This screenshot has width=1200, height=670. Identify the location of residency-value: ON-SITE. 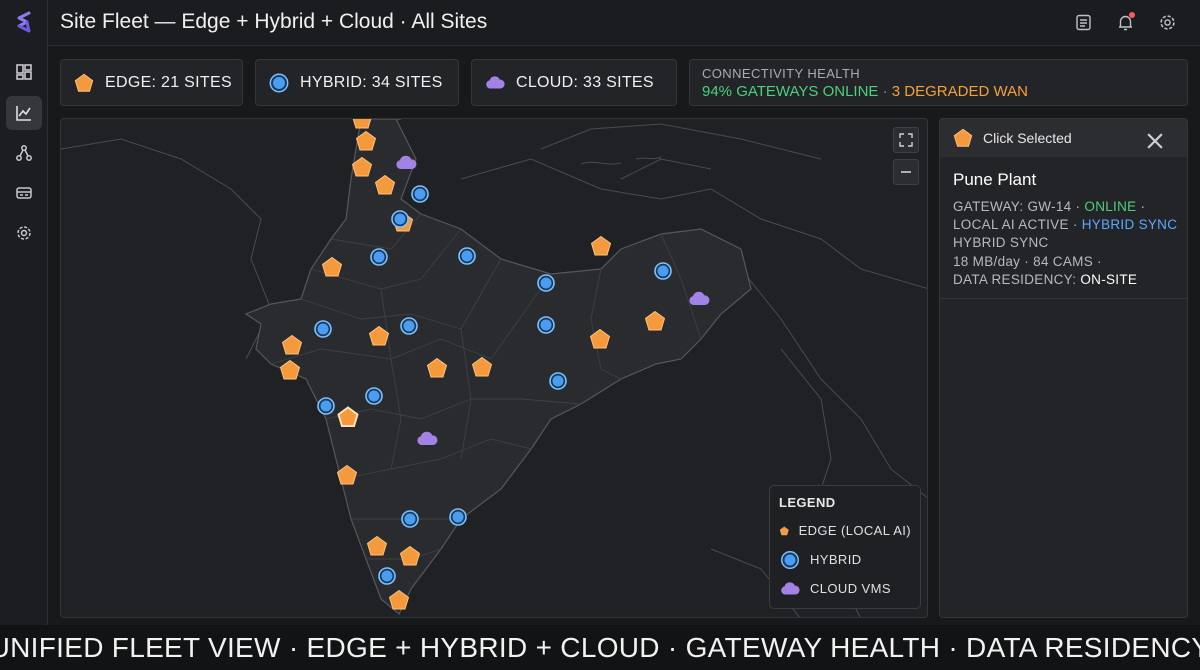
(1109, 279).